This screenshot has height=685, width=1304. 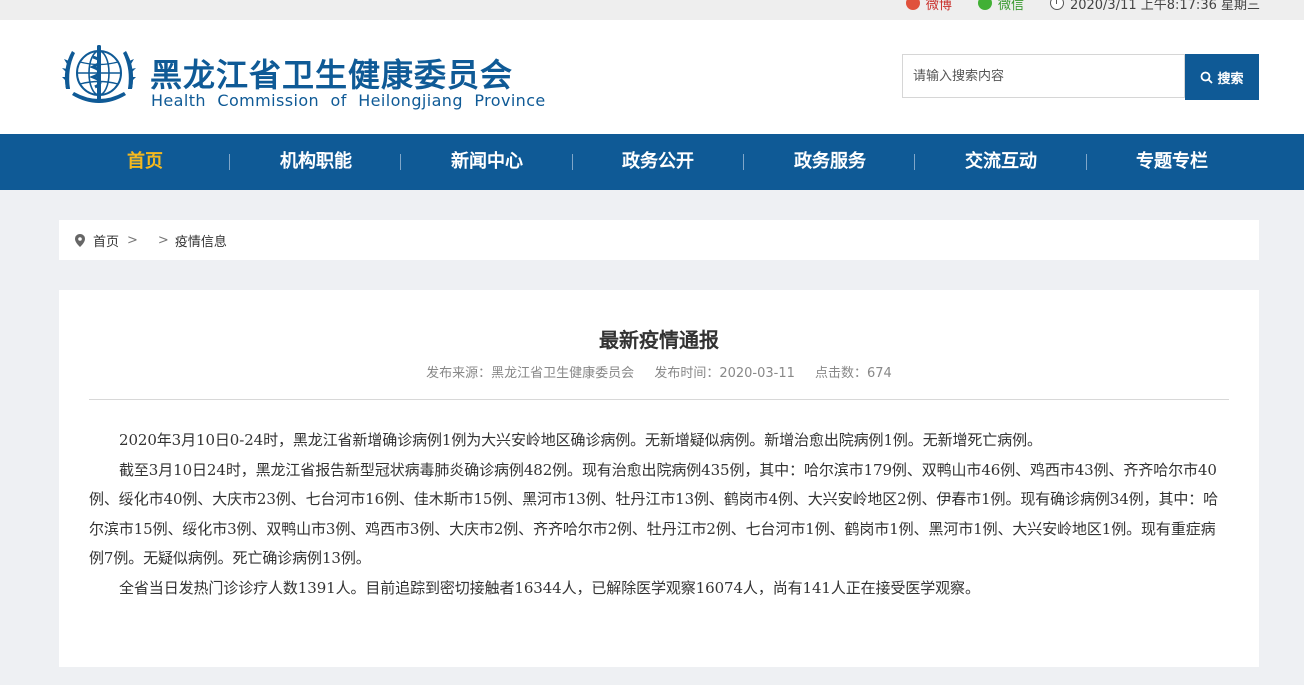 What do you see at coordinates (659, 240) in the screenshot?
I see `breadcrumb: 首页 > > 疫情信息` at bounding box center [659, 240].